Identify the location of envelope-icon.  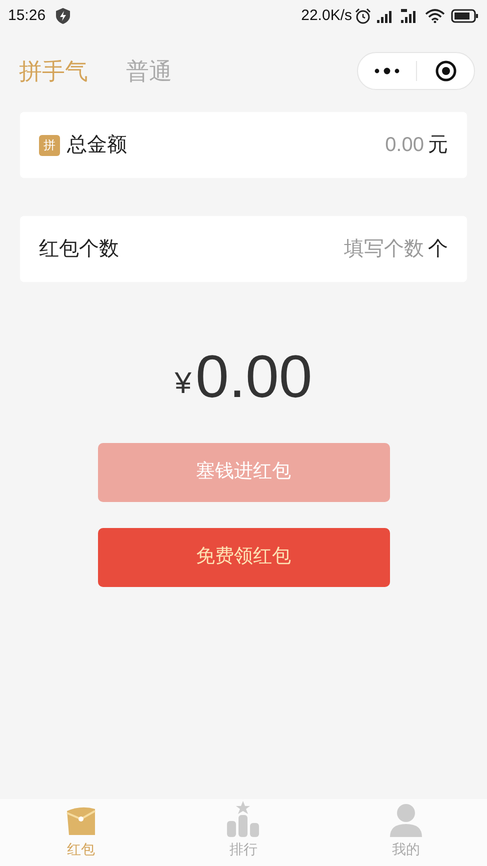
(81, 821).